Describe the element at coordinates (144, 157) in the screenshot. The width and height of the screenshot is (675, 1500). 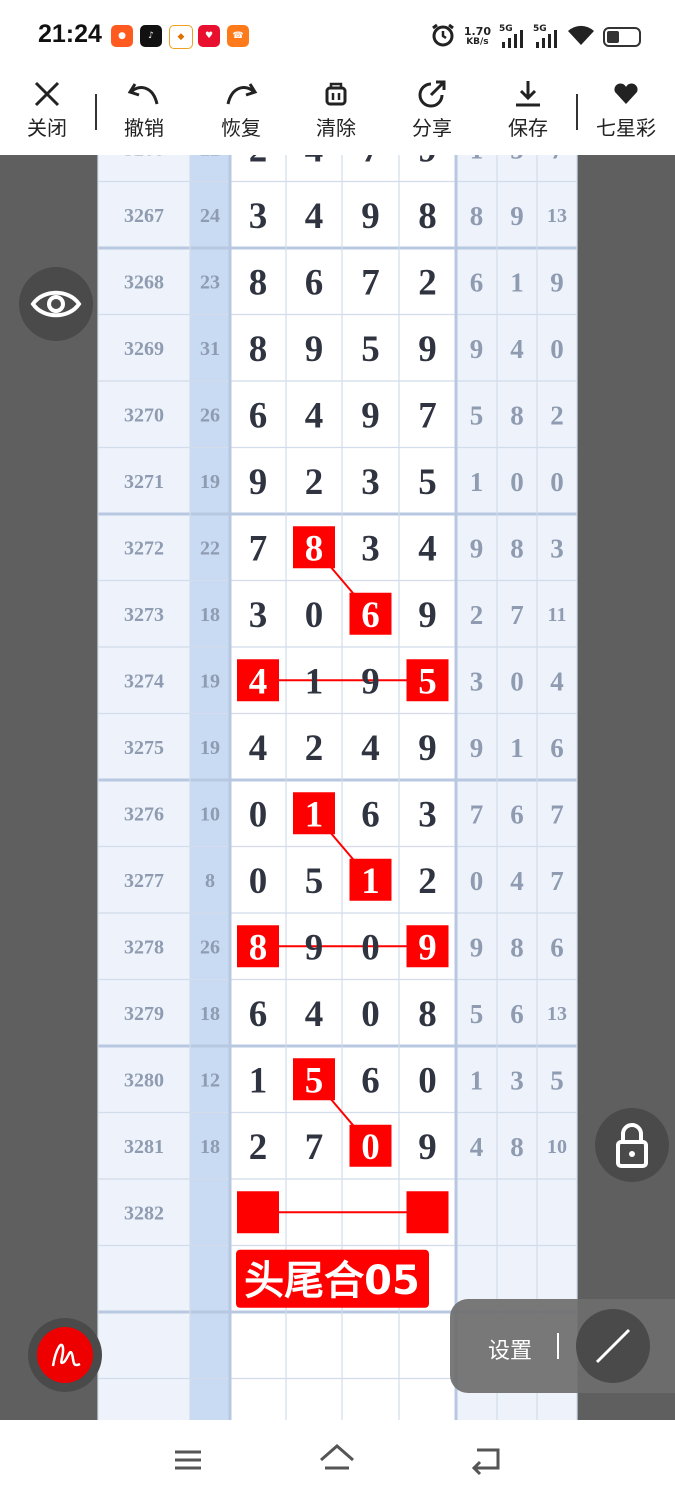
I see `issue-number: 3266` at that location.